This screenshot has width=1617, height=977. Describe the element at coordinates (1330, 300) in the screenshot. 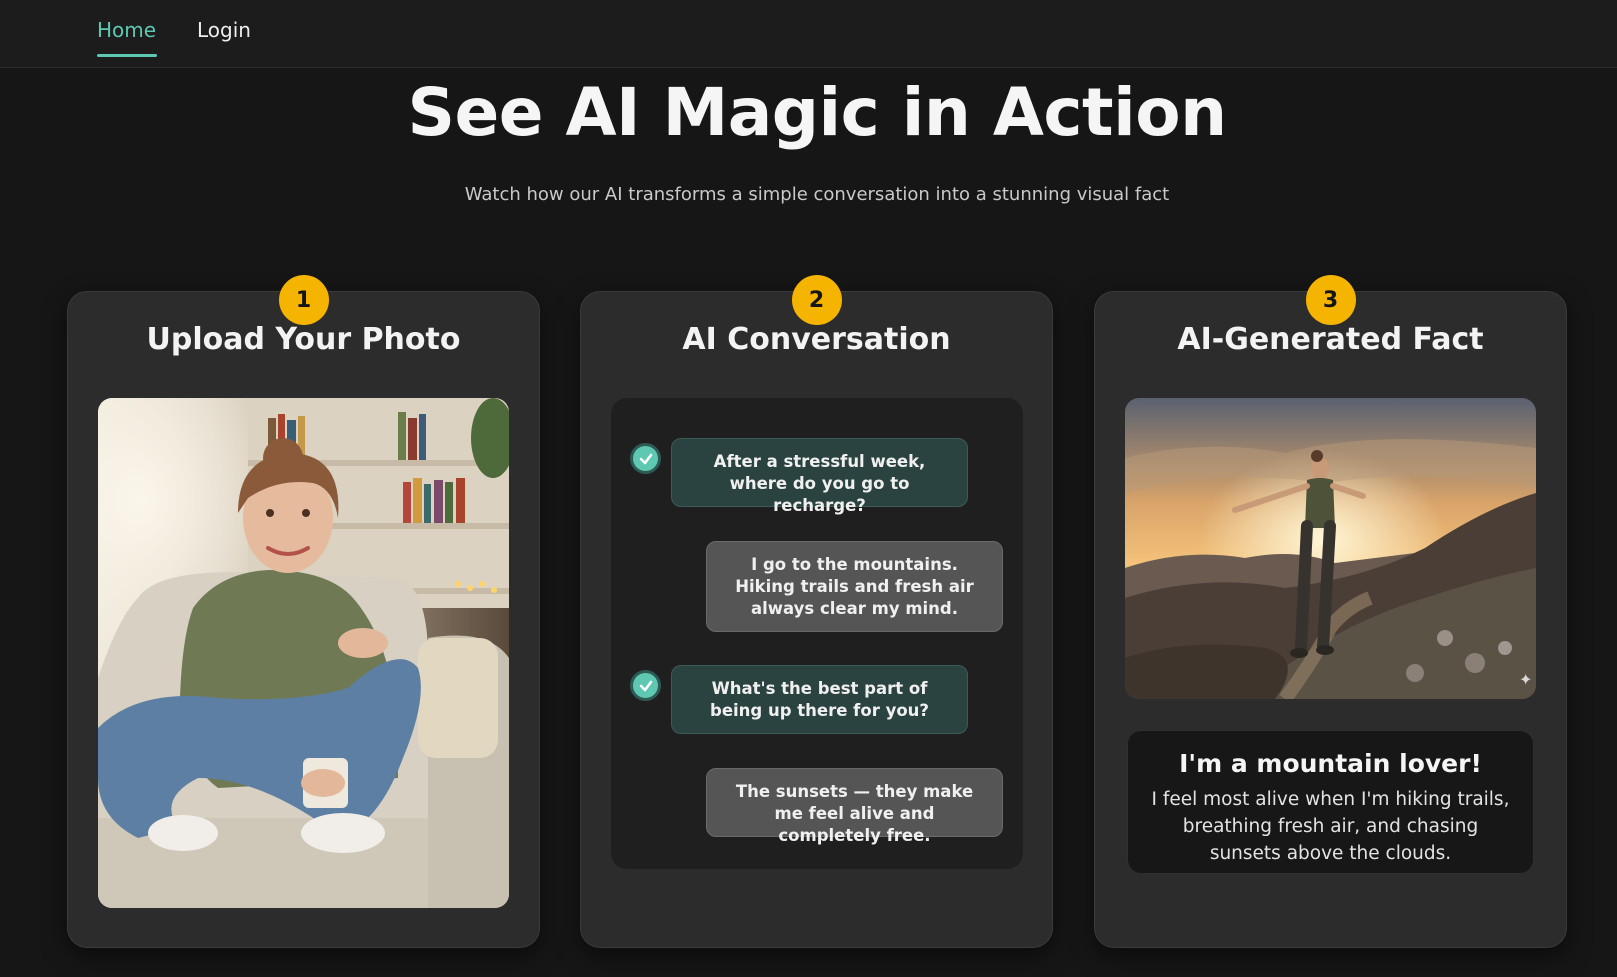

I see `step-number-badge: 3` at that location.